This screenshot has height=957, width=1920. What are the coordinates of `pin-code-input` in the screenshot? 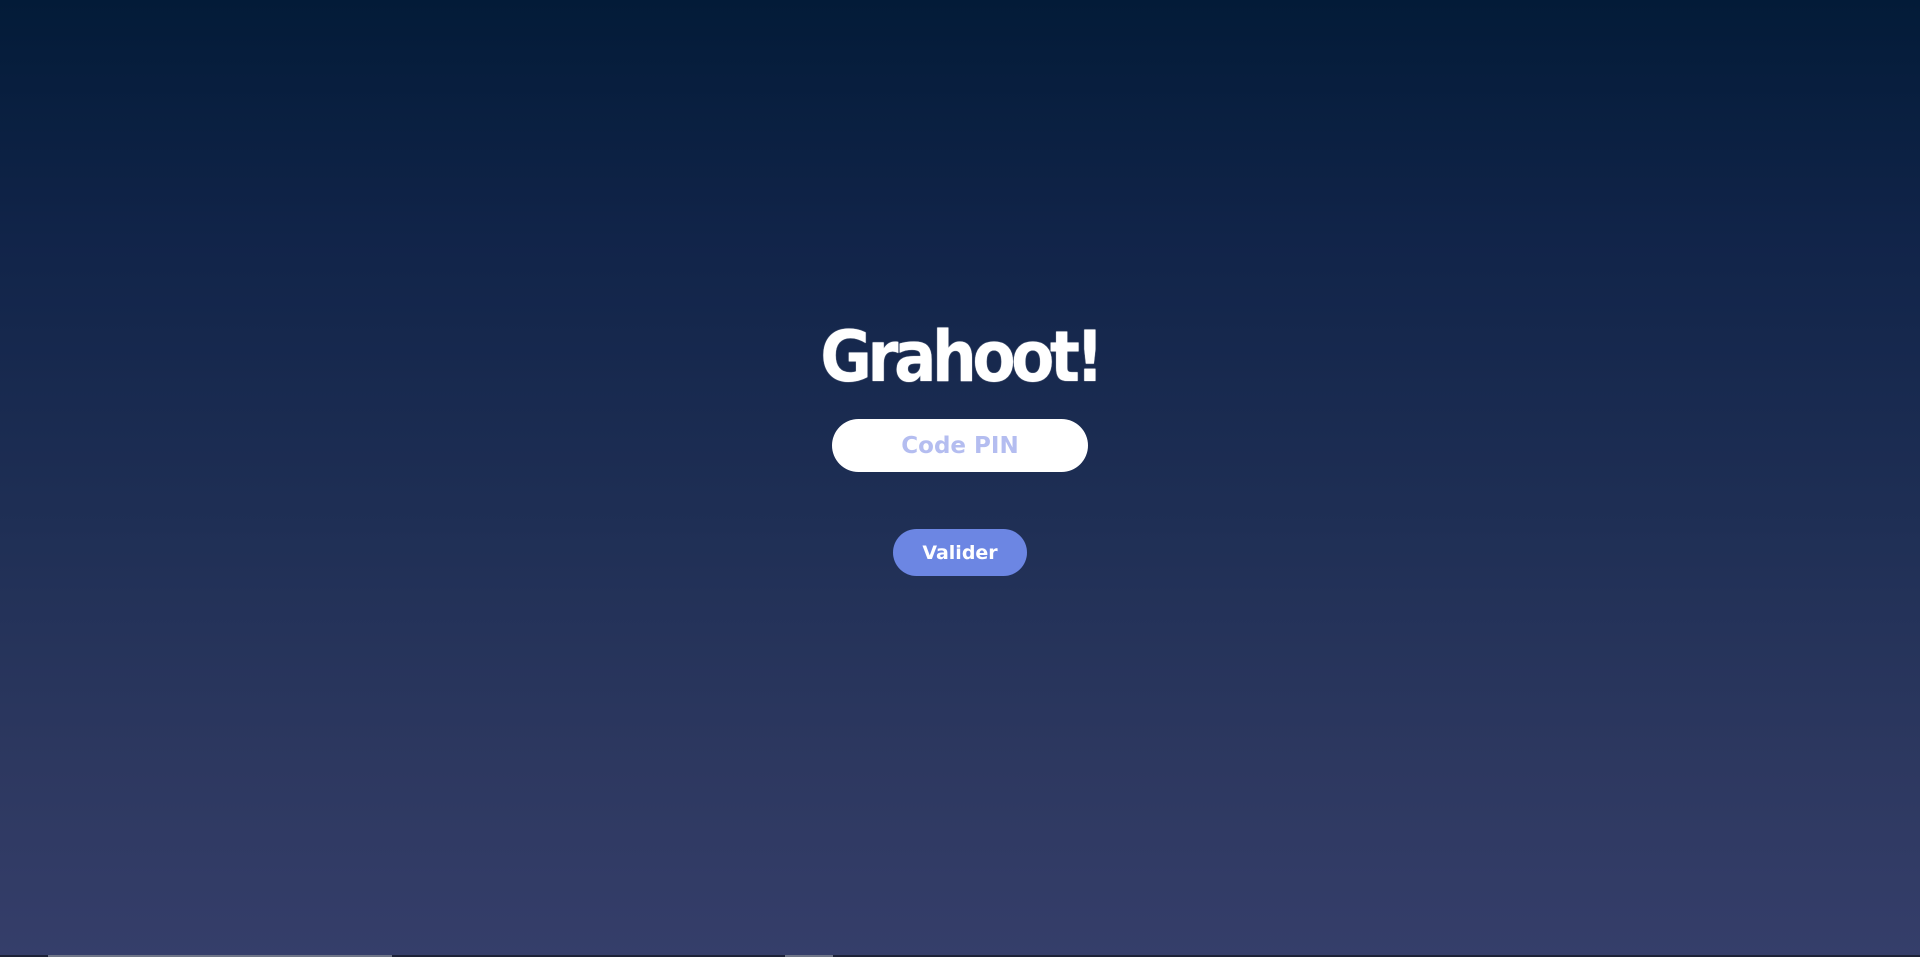 It's located at (960, 445).